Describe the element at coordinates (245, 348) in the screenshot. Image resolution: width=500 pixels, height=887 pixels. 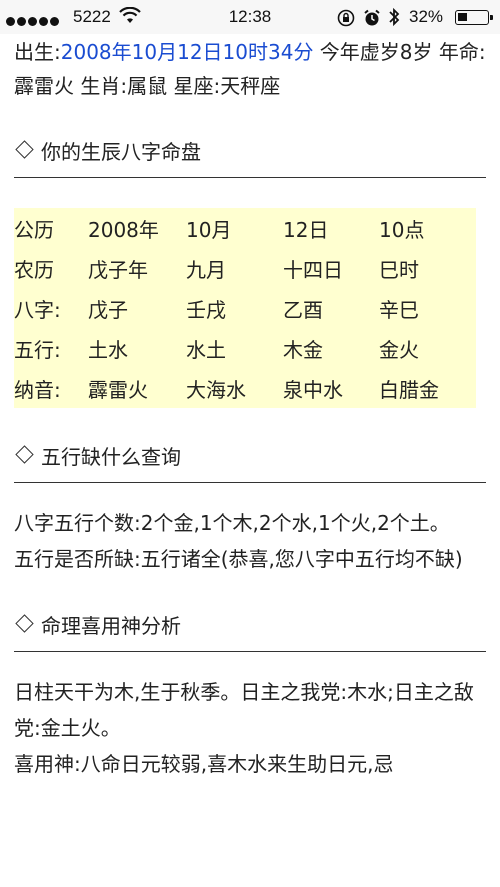
I see `bazi-row: 五行: 土水 水土 木金 金火` at that location.